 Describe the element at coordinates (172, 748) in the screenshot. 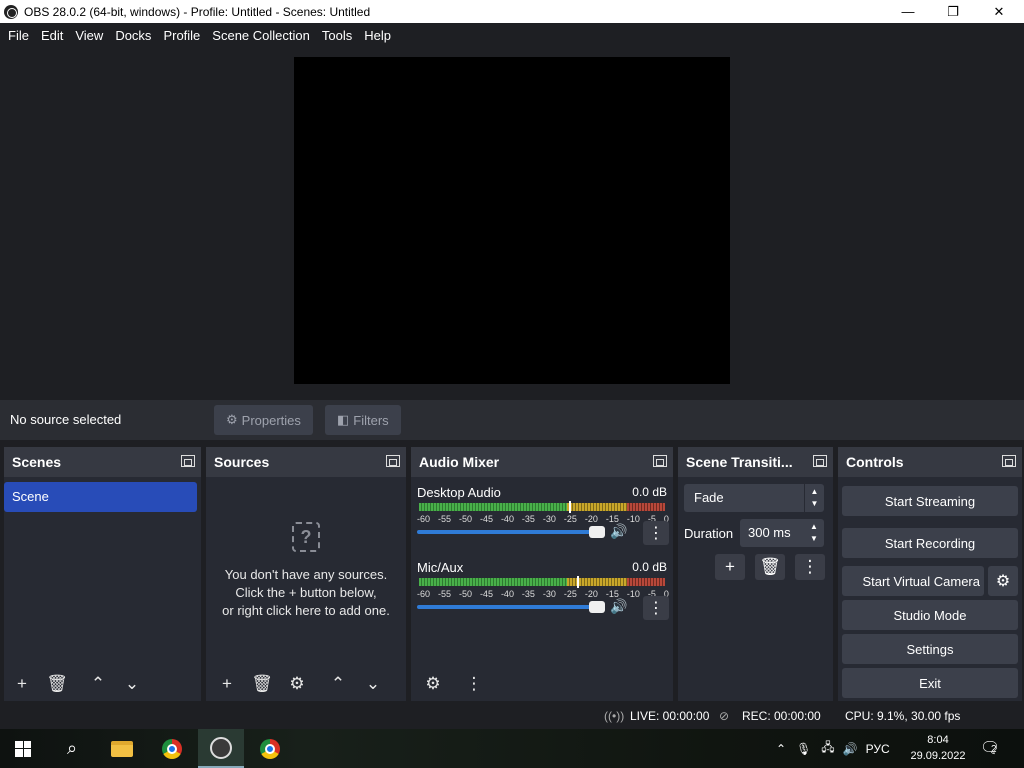

I see `chrome-button` at that location.